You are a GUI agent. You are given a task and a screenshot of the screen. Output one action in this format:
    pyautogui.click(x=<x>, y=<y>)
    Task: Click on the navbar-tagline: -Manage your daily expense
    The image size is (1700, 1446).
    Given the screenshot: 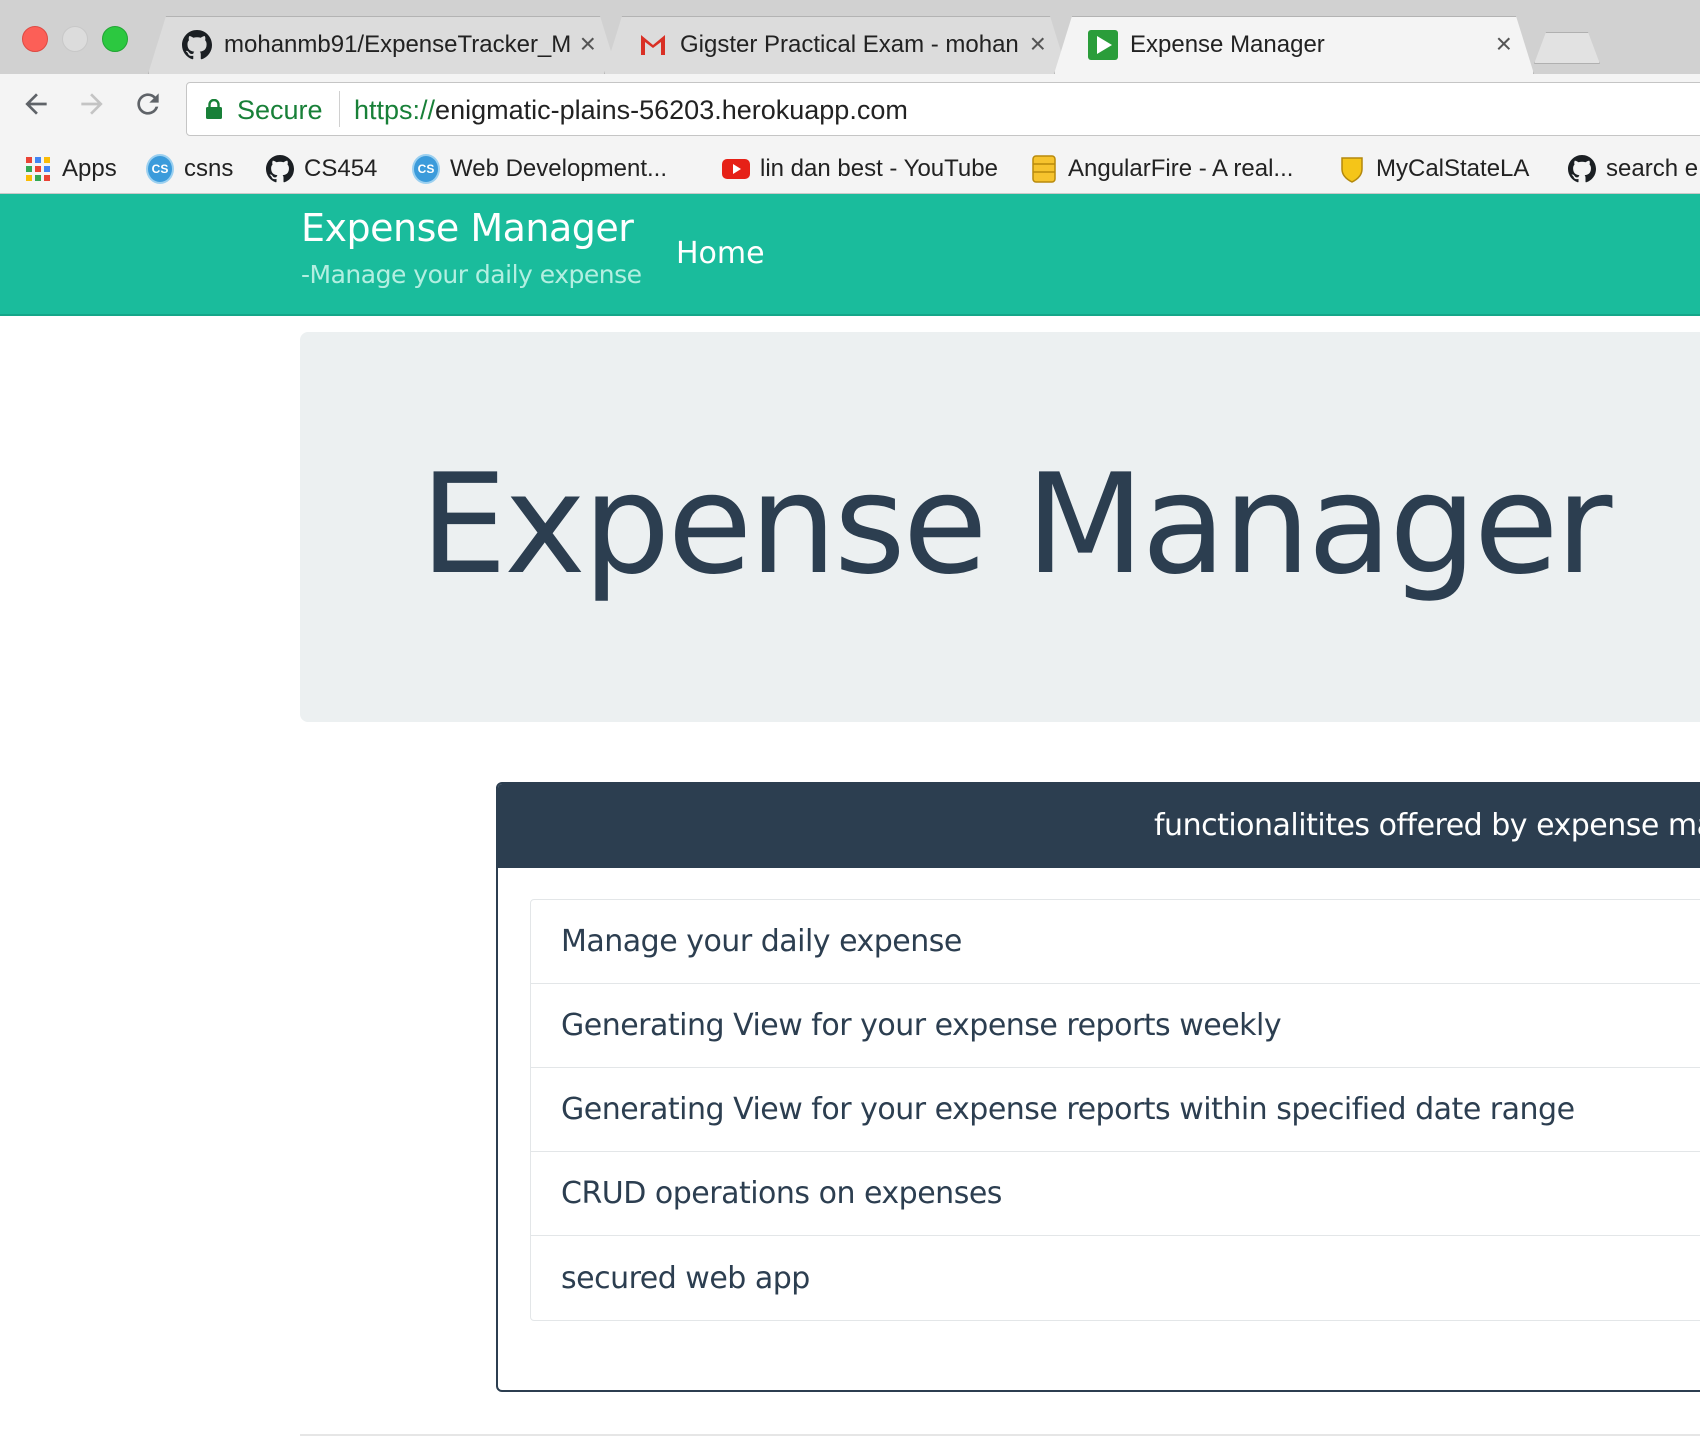 What is the action you would take?
    pyautogui.click(x=471, y=274)
    